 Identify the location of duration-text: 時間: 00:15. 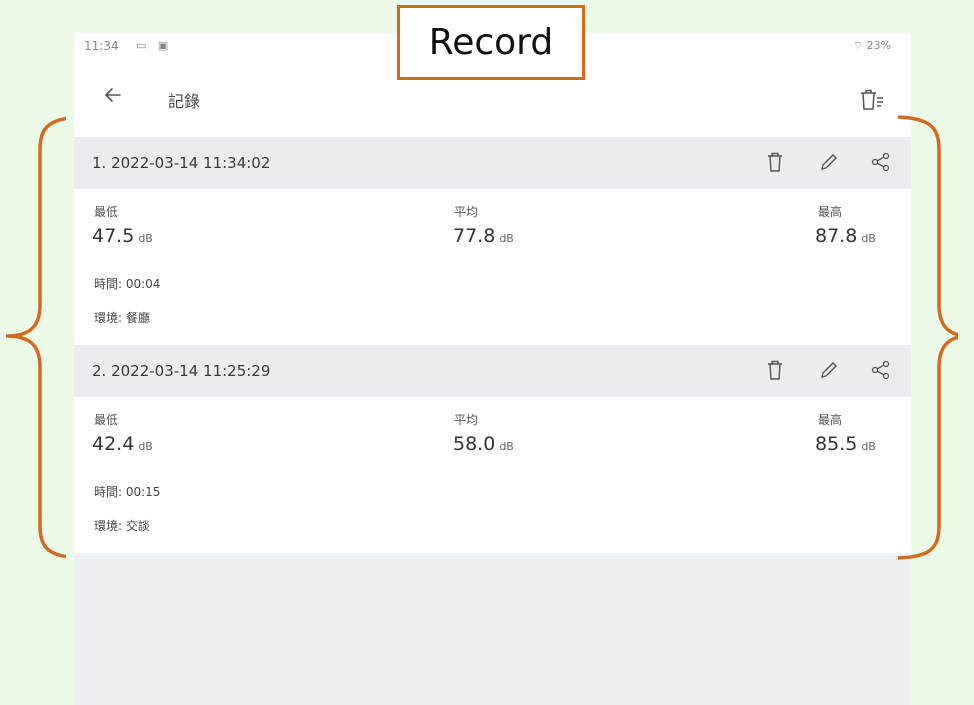
(127, 492).